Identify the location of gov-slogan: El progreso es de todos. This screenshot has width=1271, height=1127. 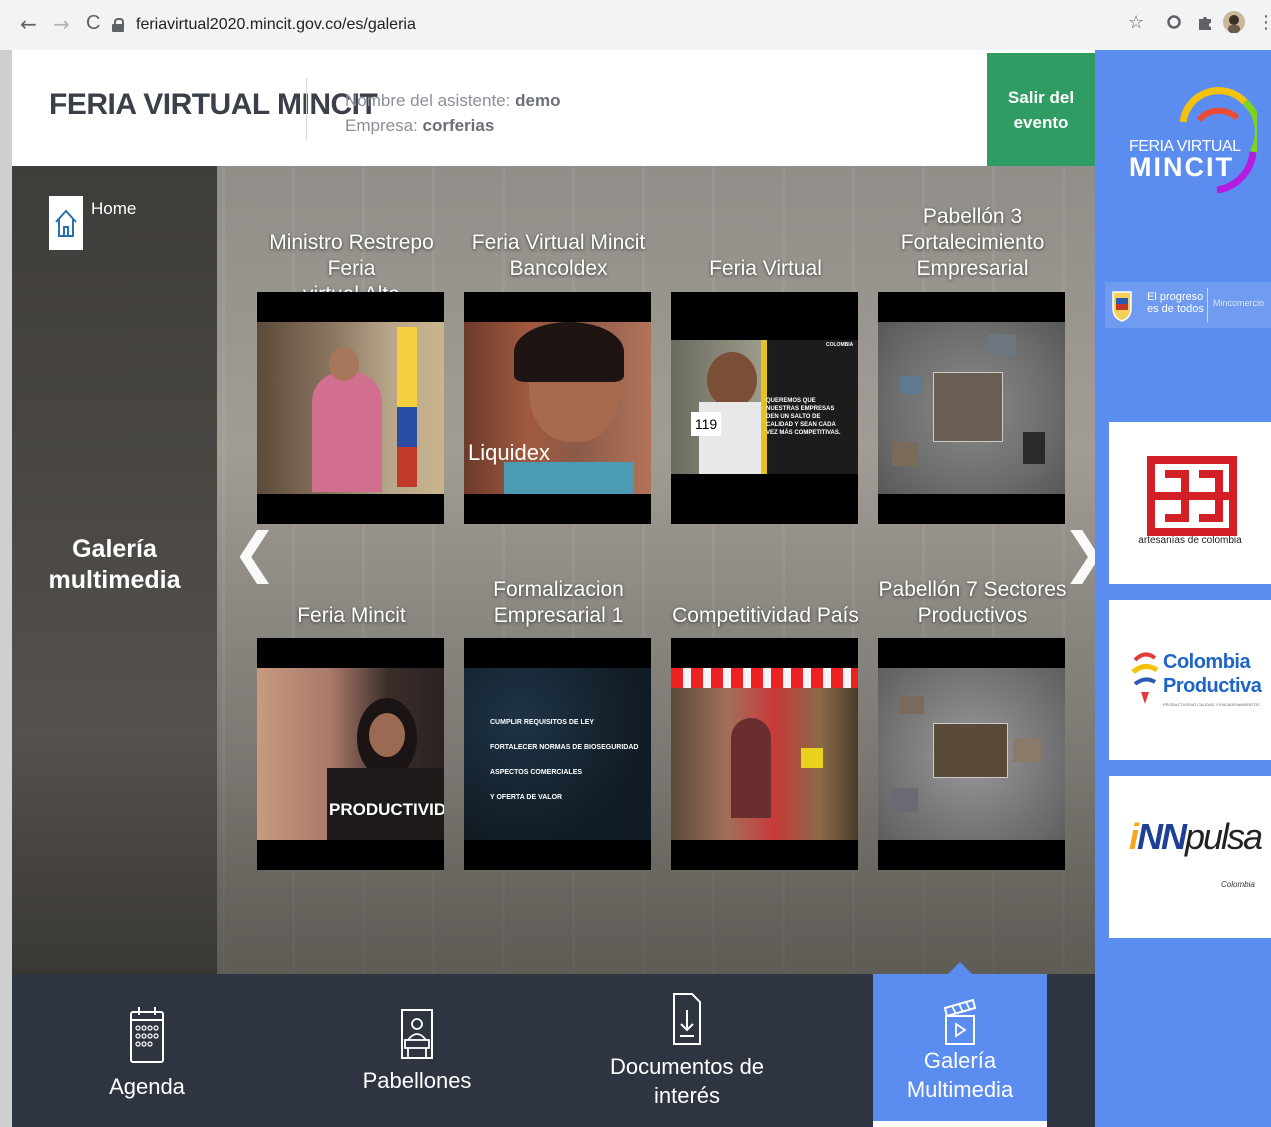
(1175, 303).